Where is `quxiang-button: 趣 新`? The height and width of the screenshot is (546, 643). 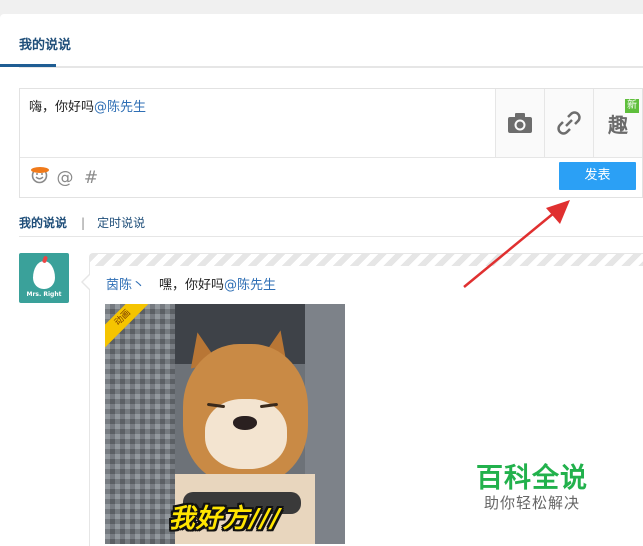 quxiang-button: 趣 新 is located at coordinates (617, 123).